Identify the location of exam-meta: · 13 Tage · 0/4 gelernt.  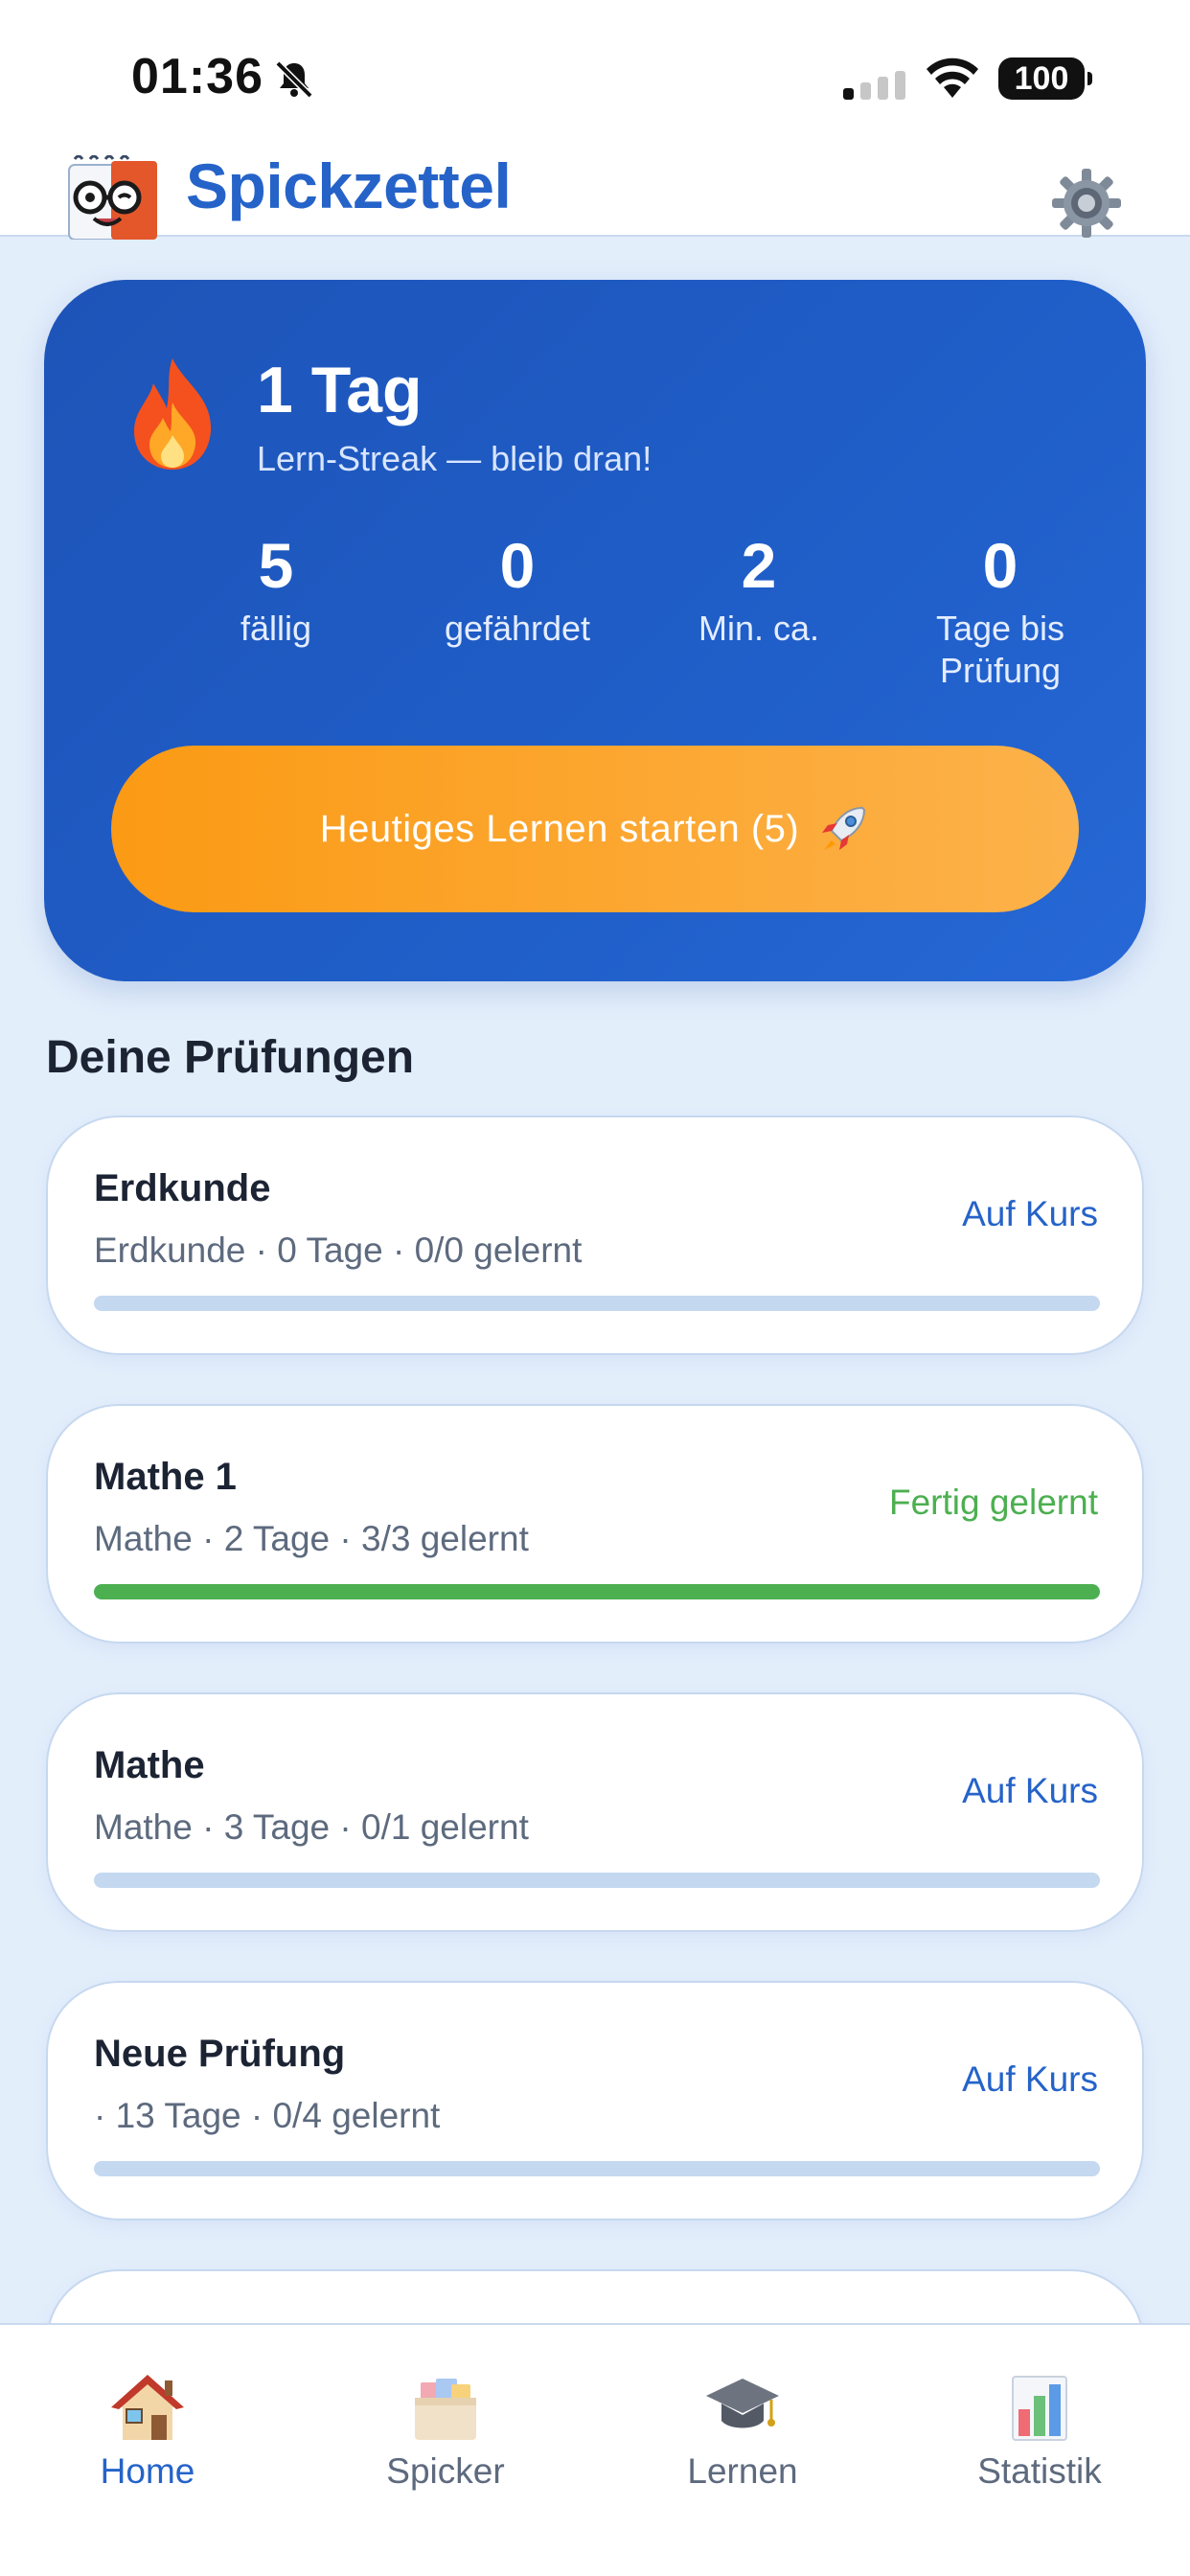
(267, 2115).